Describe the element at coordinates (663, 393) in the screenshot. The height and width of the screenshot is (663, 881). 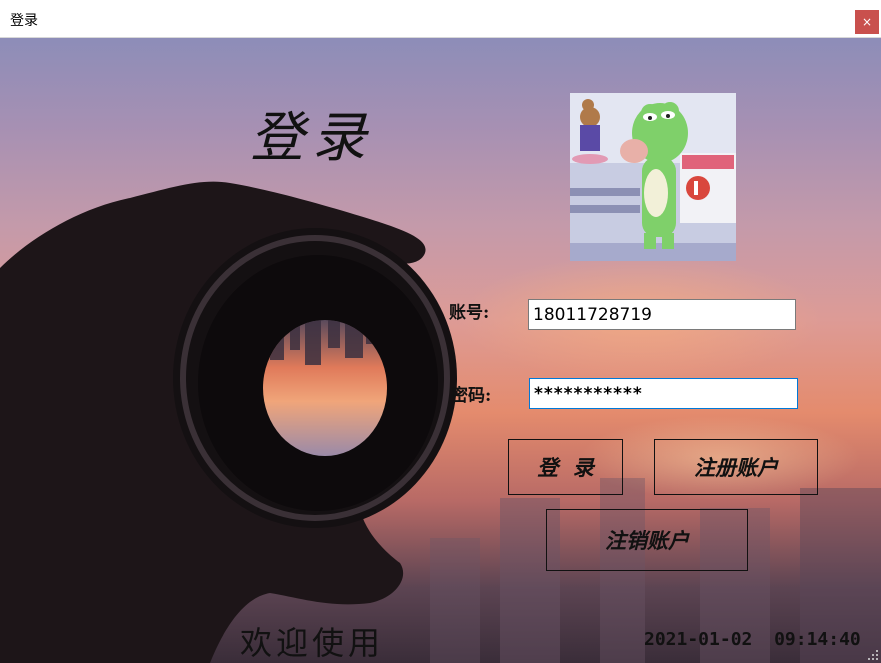
I see `password-input` at that location.